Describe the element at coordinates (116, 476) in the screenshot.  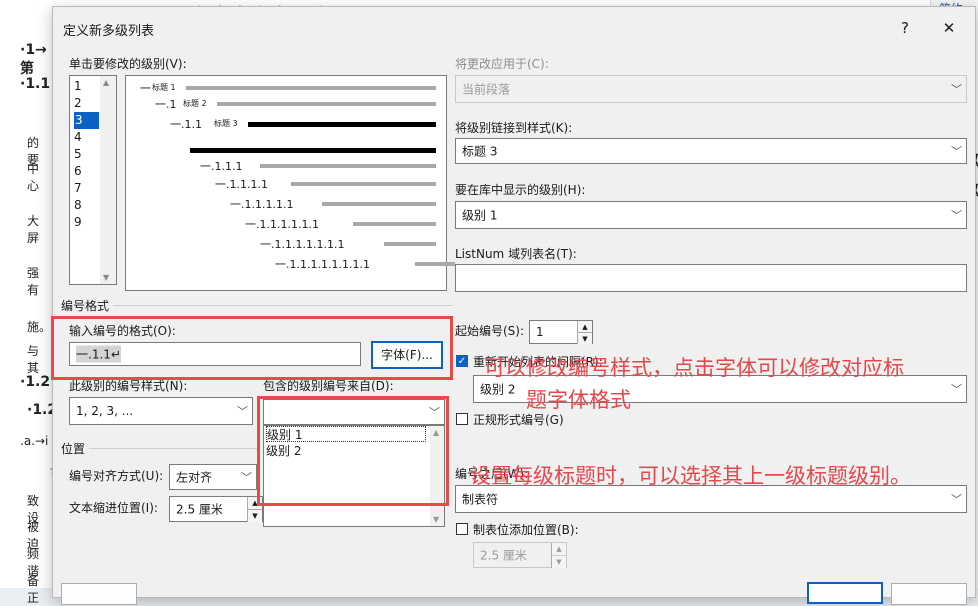
I see `align-label: 编号对齐方式(U):` at that location.